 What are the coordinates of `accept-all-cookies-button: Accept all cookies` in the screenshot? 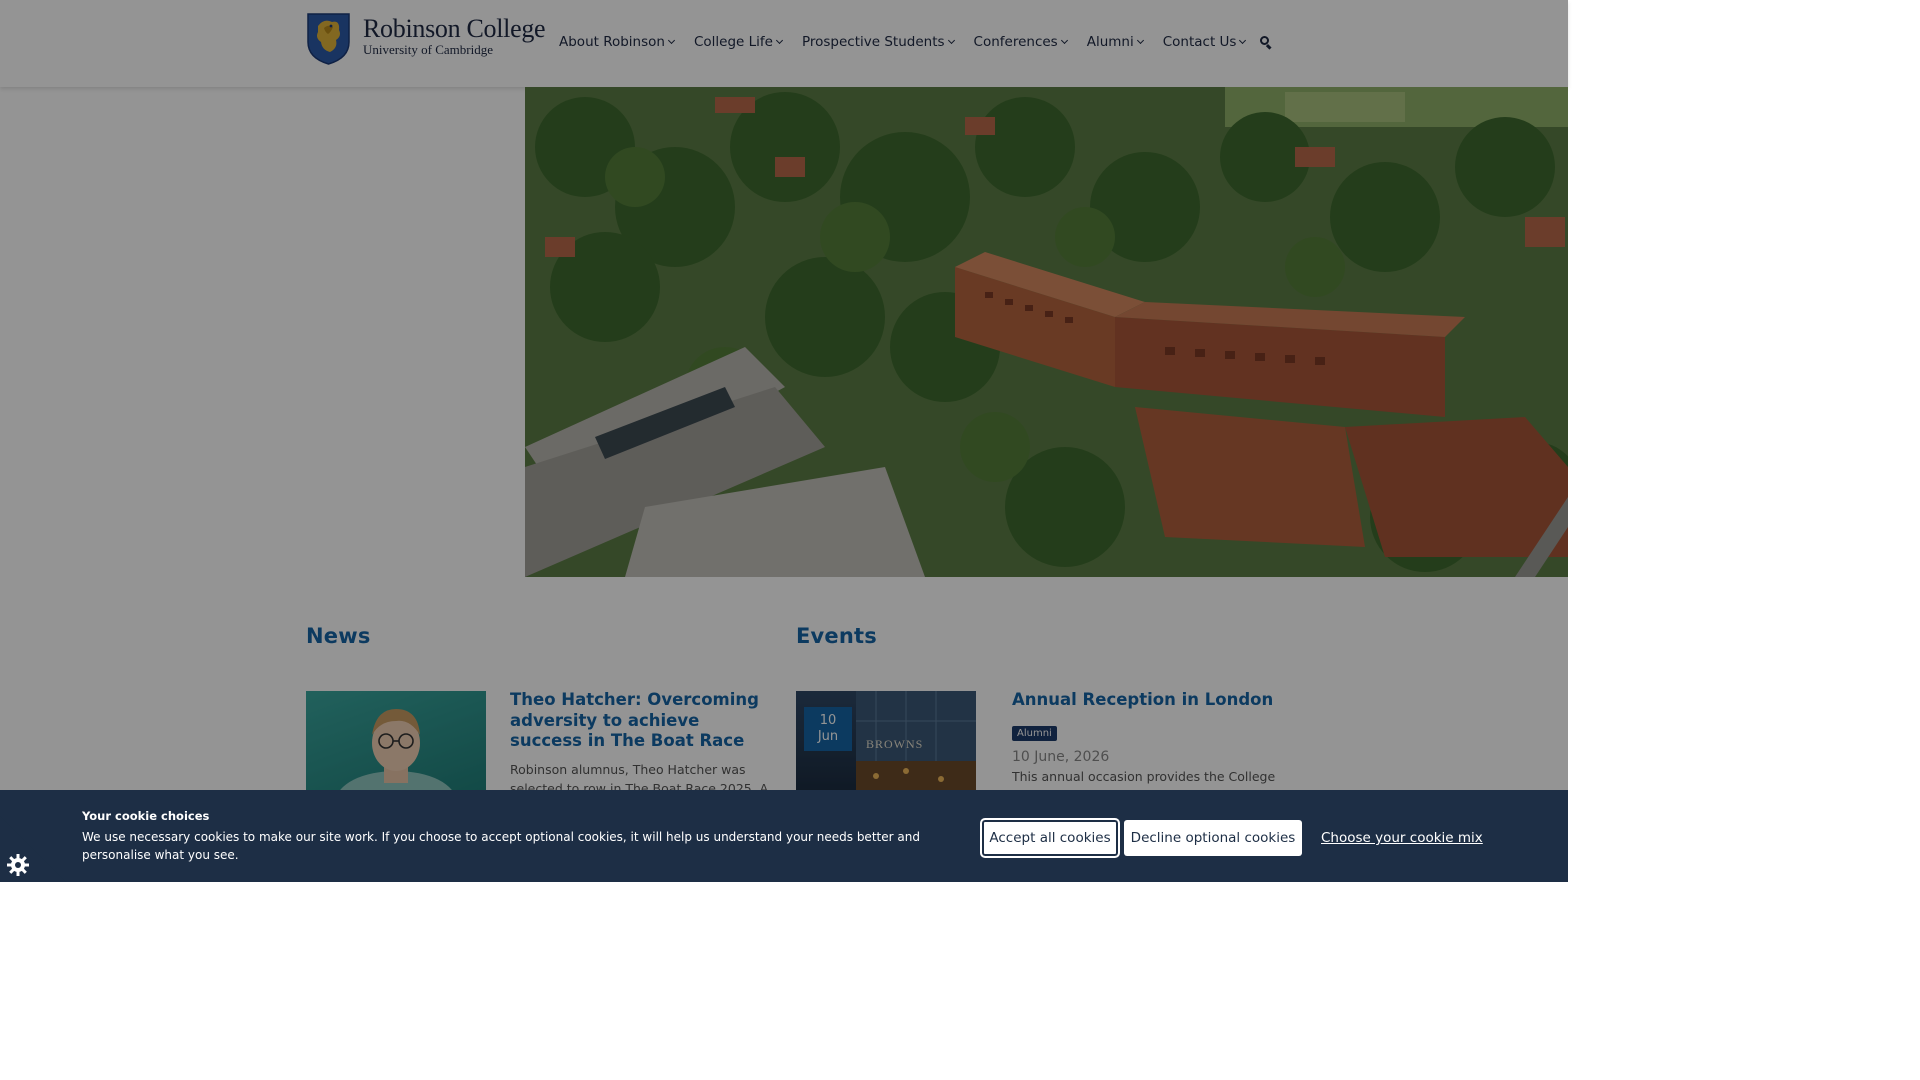 It's located at (1050, 838).